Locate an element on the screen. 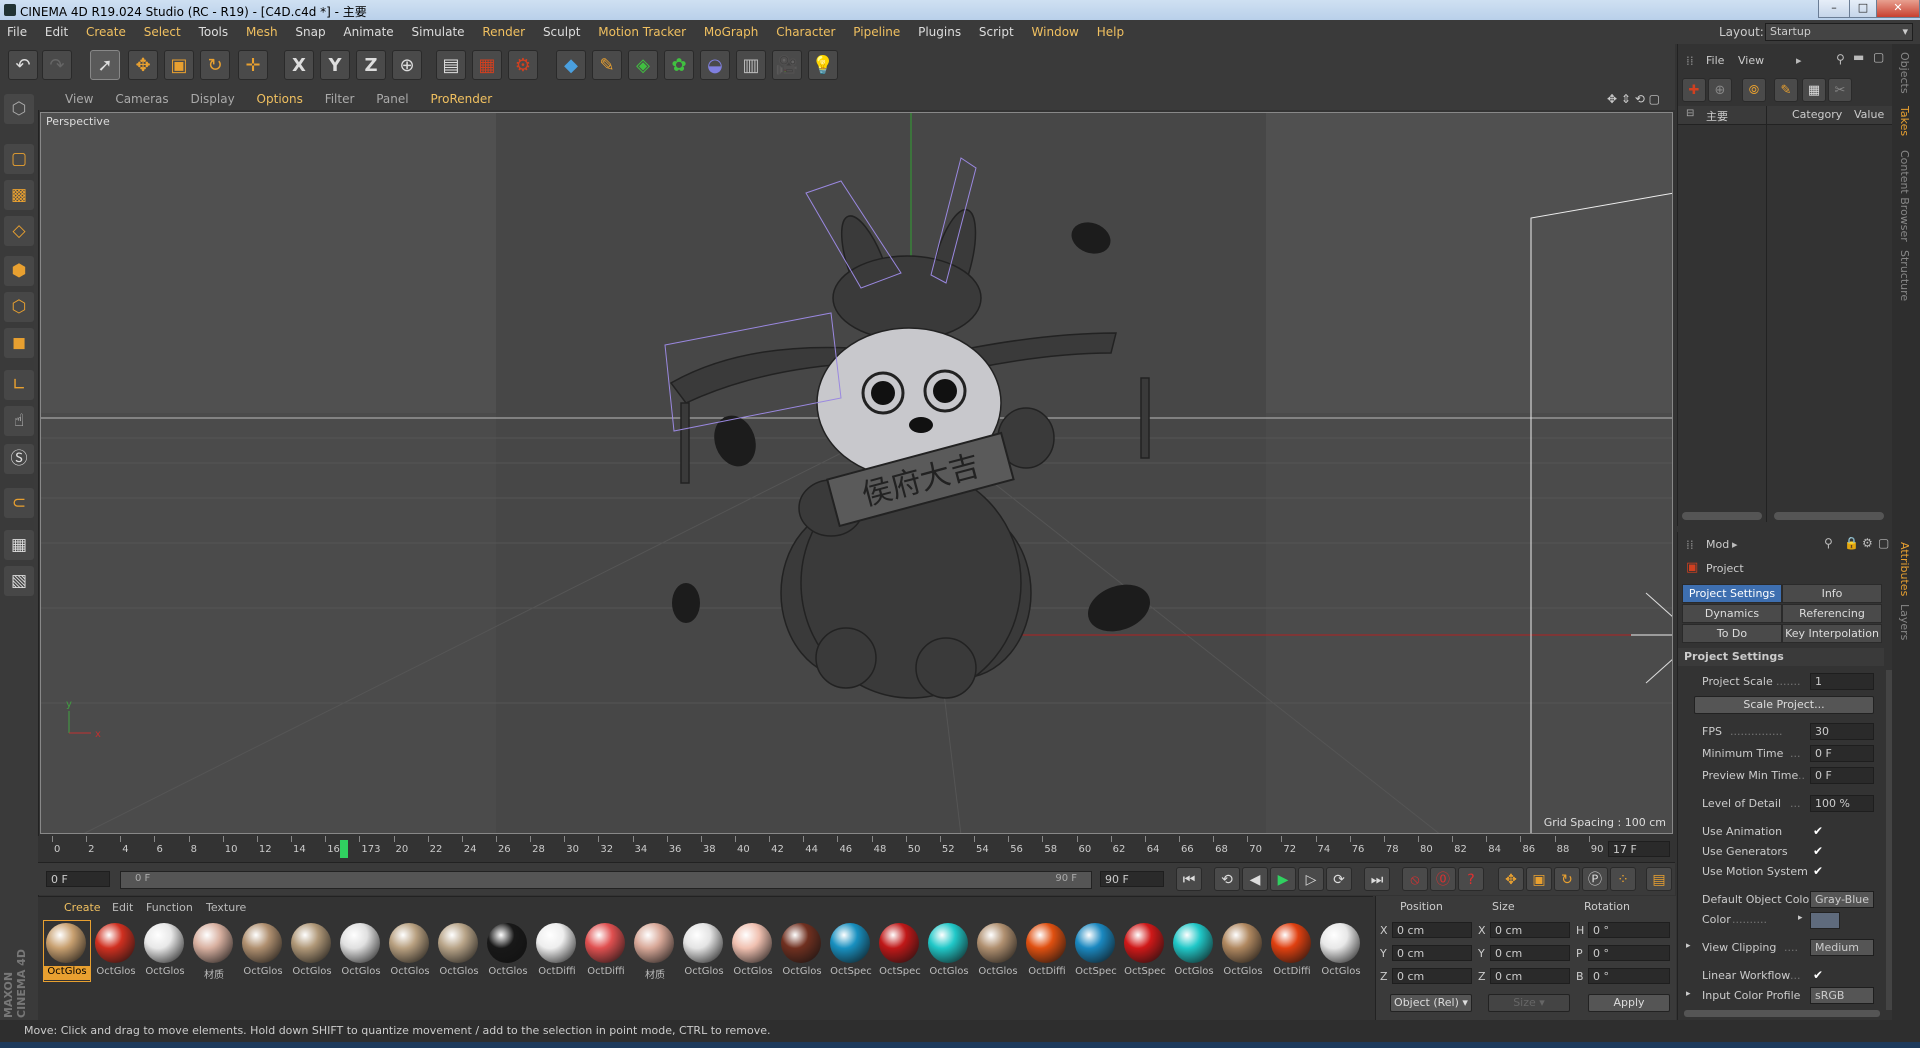 Image resolution: width=1920 pixels, height=1048 pixels. camera-icon: 🎥 is located at coordinates (787, 65).